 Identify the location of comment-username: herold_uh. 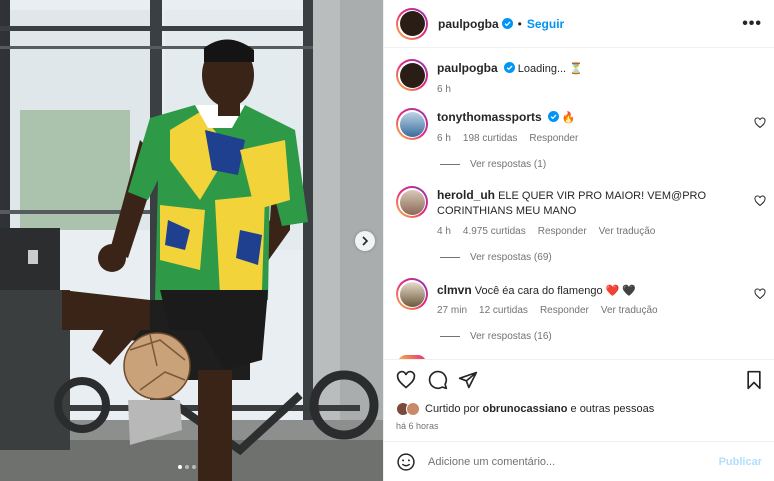
(466, 195).